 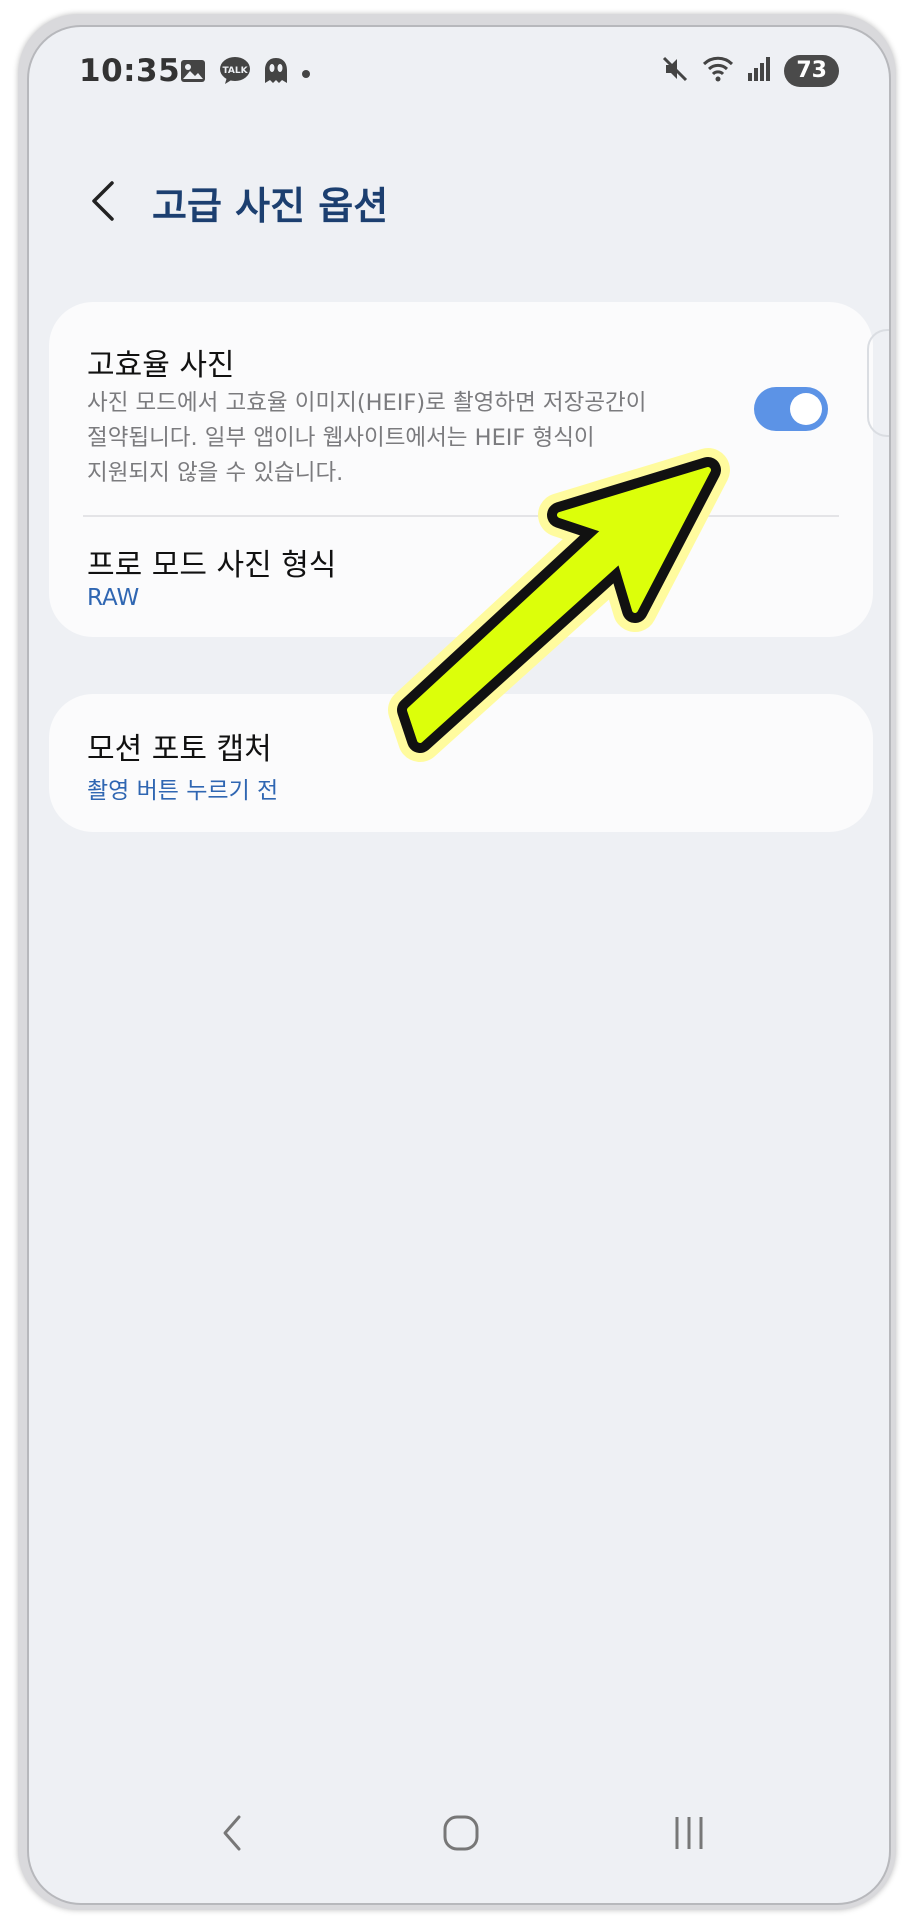 I want to click on nav-recents-button, so click(x=689, y=1833).